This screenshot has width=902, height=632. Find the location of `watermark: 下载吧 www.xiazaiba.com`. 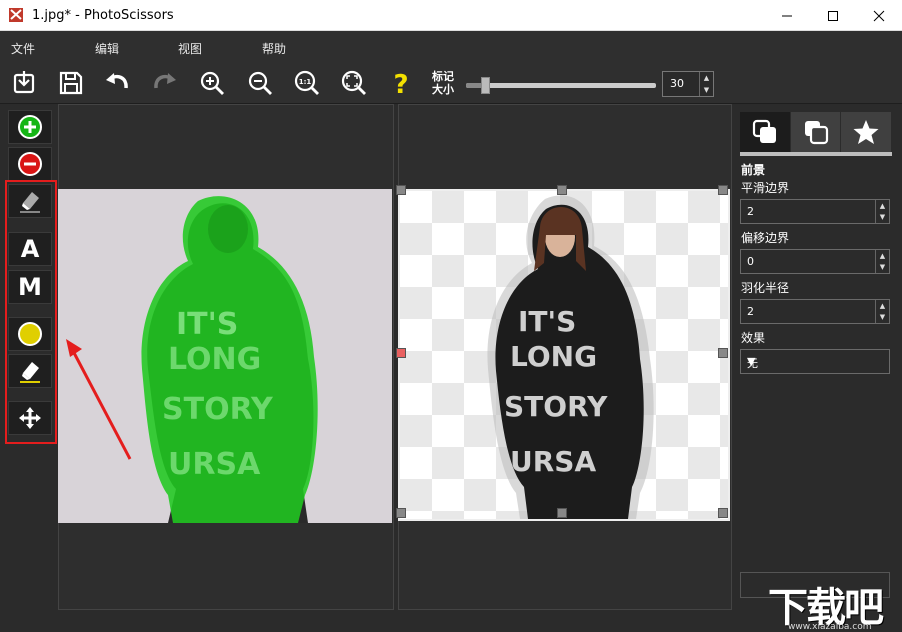

watermark: 下载吧 www.xiazaiba.com is located at coordinates (831, 603).